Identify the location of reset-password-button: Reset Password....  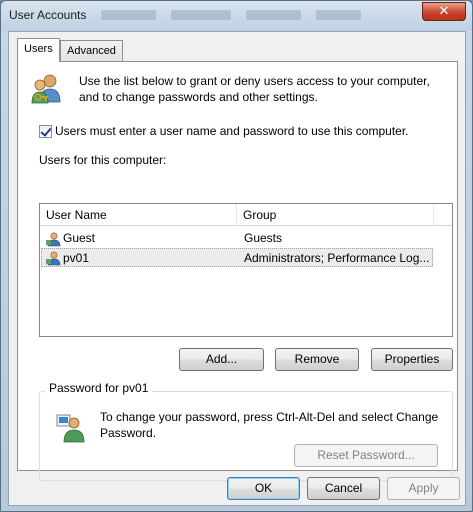
(366, 455).